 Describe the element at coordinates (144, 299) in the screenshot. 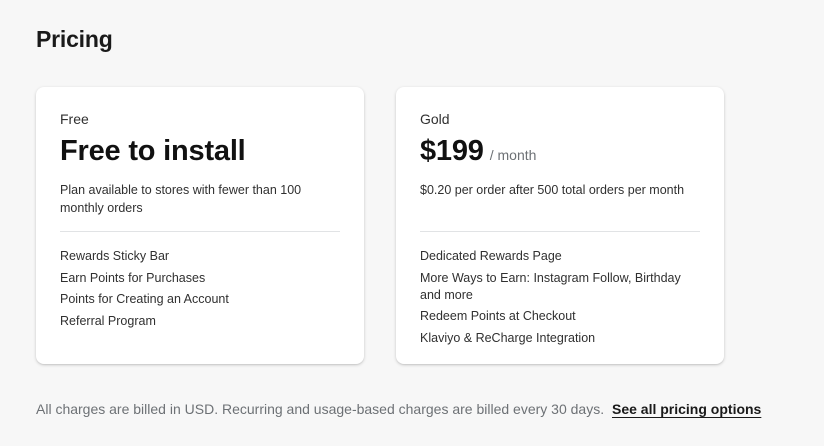

I see `feature-item: Points for Creating an Account` at that location.